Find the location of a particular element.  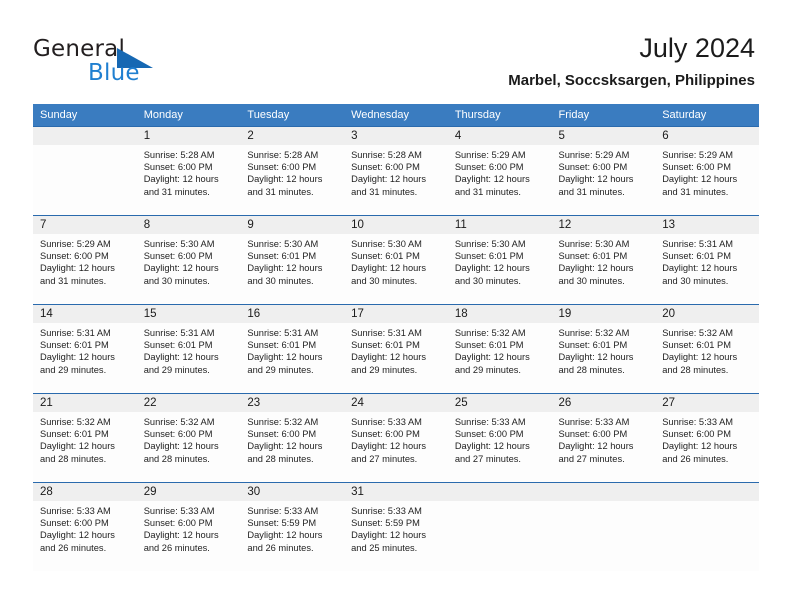

sunrise-text: Sunrise: 5:33 AM is located at coordinates (283, 511).